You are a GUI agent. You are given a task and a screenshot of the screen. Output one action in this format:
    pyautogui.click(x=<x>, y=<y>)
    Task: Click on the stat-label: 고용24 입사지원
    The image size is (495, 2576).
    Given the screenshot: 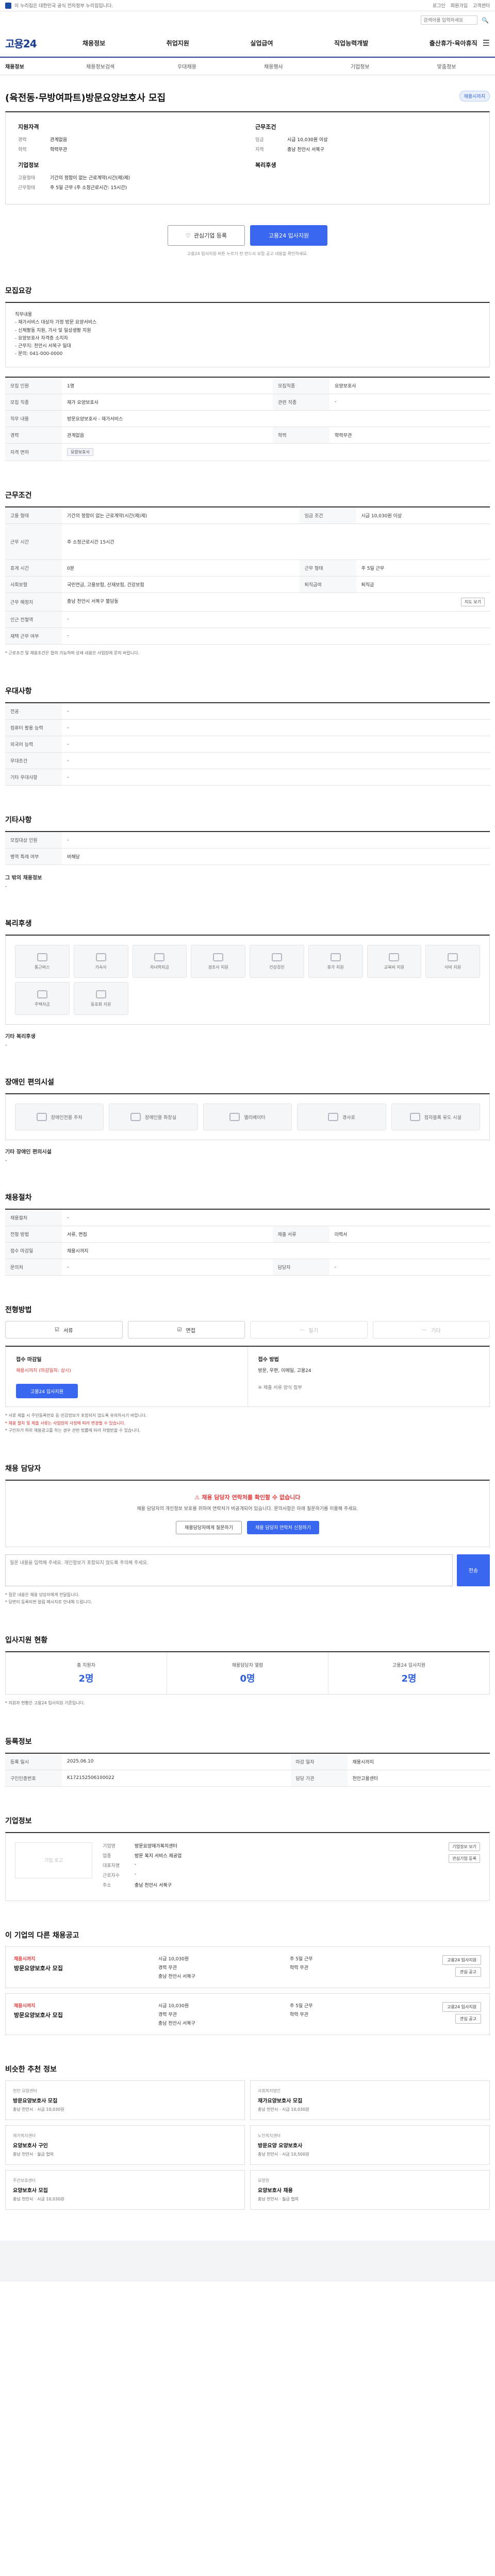 What is the action you would take?
    pyautogui.click(x=408, y=1666)
    